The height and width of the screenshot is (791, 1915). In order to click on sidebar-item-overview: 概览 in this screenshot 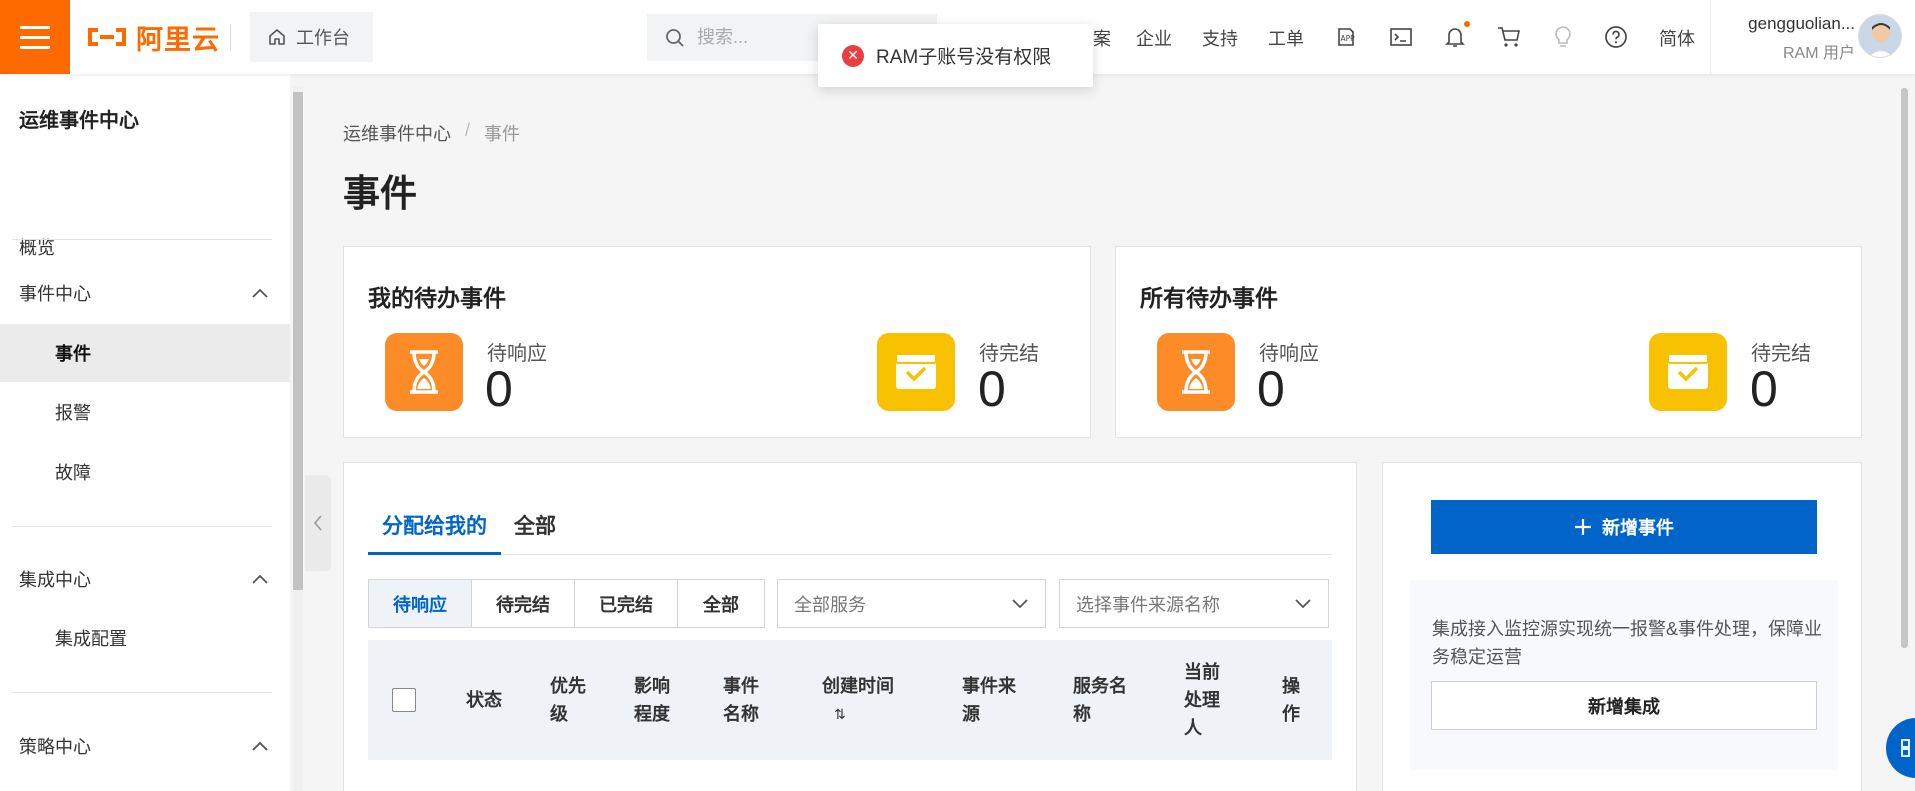, I will do `click(145, 247)`.